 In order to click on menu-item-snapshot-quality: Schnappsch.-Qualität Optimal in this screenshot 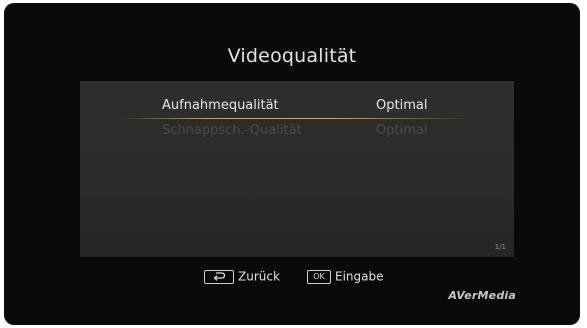, I will do `click(297, 131)`.